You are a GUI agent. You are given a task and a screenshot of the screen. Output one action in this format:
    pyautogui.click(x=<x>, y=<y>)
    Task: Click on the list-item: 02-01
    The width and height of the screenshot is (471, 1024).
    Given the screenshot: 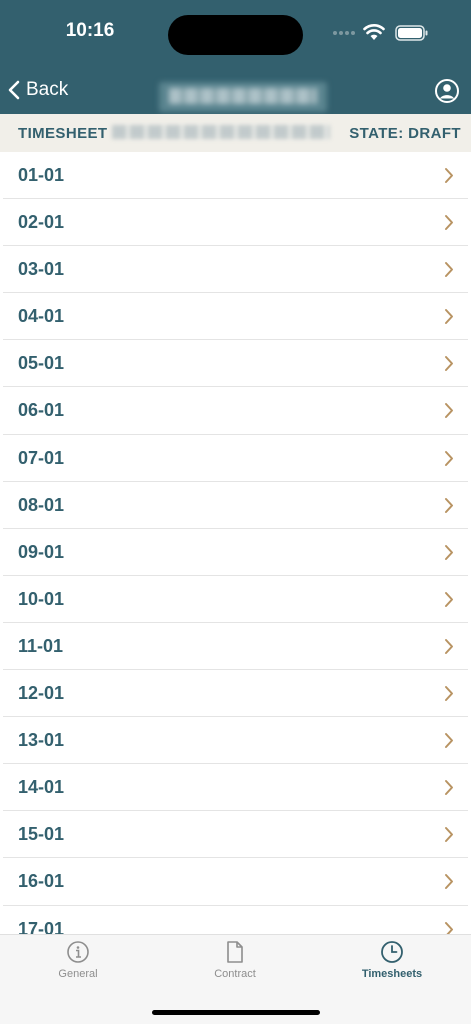 What is the action you would take?
    pyautogui.click(x=235, y=223)
    